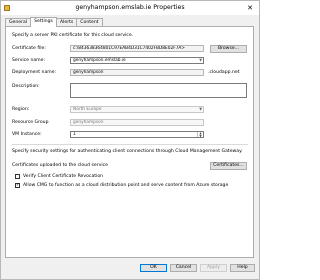 The height and width of the screenshot is (280, 320). Describe the element at coordinates (137, 72) in the screenshot. I see `deployment-name-field: genyhampson` at that location.